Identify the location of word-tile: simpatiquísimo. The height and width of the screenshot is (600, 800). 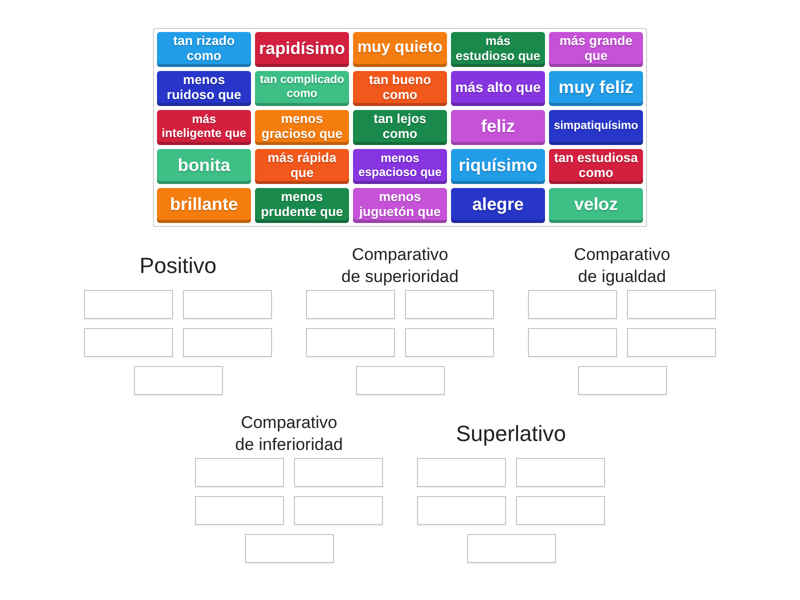
(596, 127).